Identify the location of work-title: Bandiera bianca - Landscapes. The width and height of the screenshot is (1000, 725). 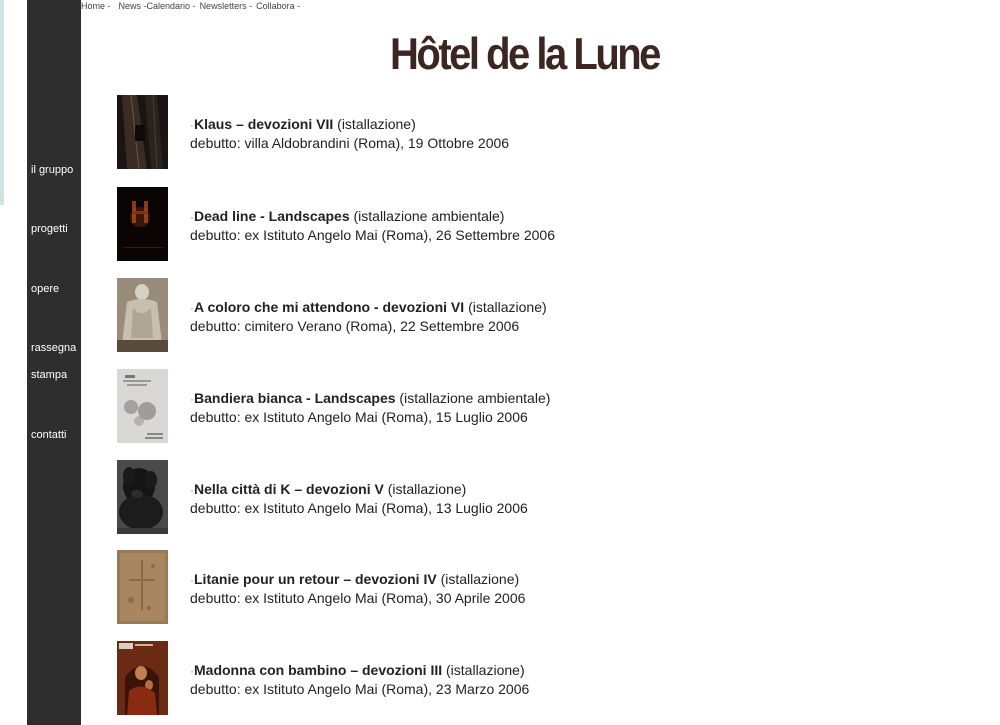
(295, 398).